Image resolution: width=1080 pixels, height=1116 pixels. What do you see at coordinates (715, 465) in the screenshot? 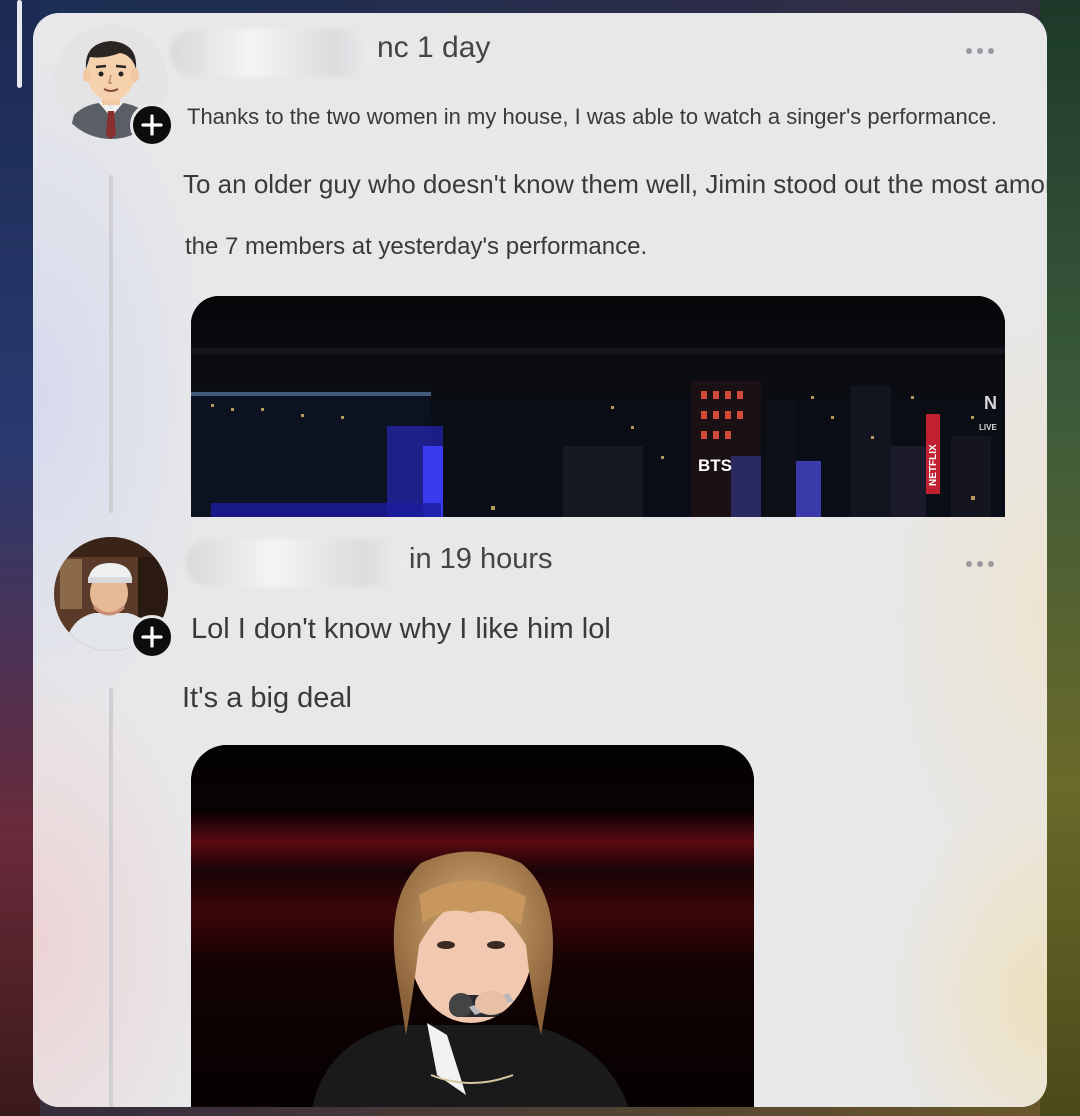
I see `billboard-bts-text: BTS` at bounding box center [715, 465].